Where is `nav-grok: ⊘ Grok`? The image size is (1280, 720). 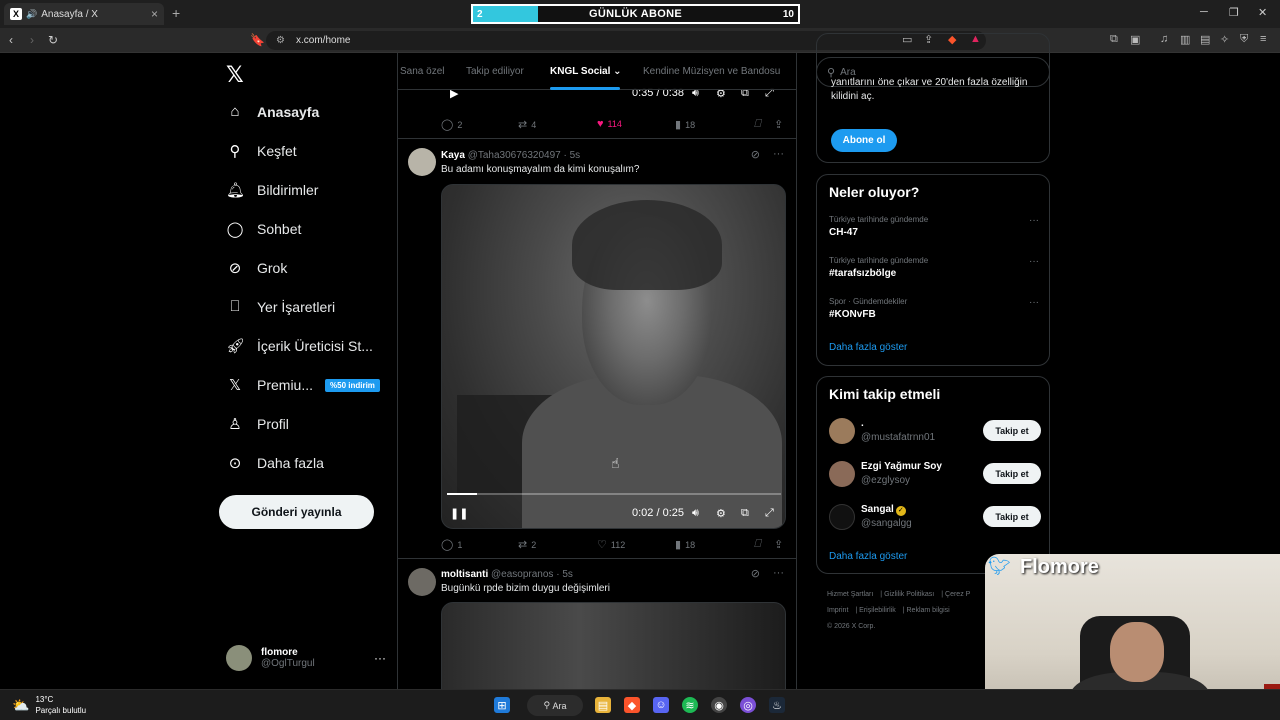
nav-grok: ⊘ Grok is located at coordinates (257, 268).